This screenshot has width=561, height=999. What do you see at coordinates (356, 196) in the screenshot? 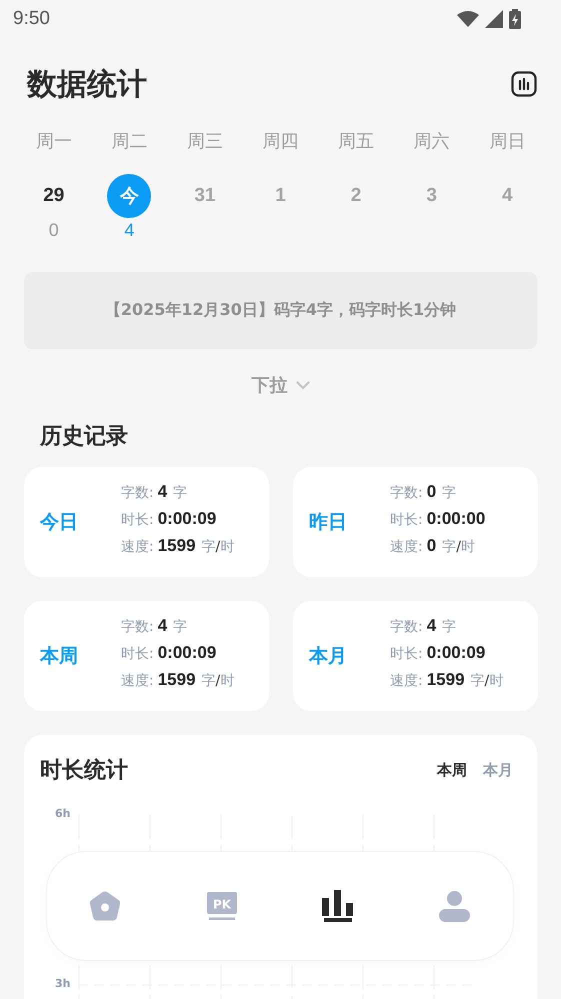
I see `date-item: 2` at bounding box center [356, 196].